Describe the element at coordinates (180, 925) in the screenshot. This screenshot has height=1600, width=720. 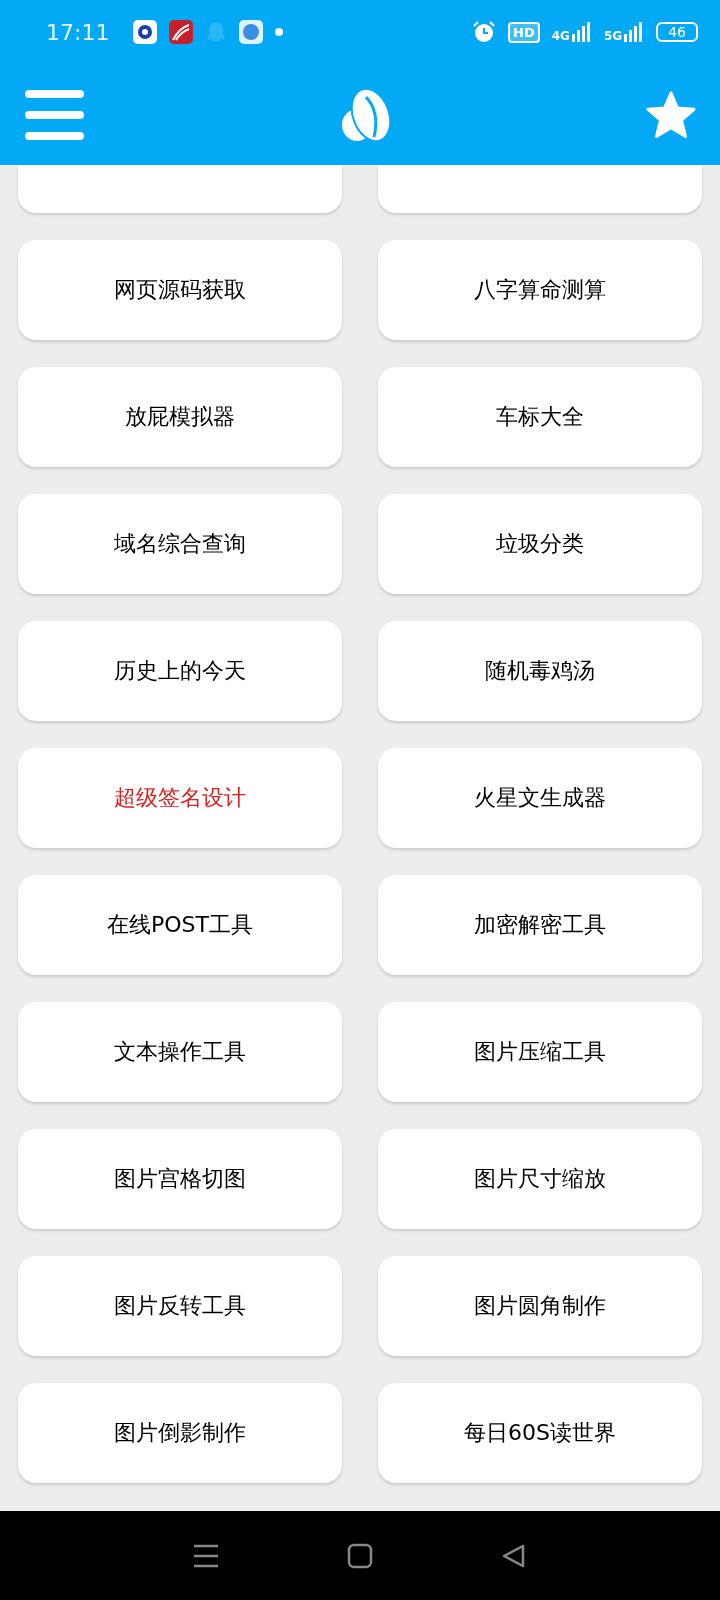
I see `tool-card: 在线POST工具` at that location.